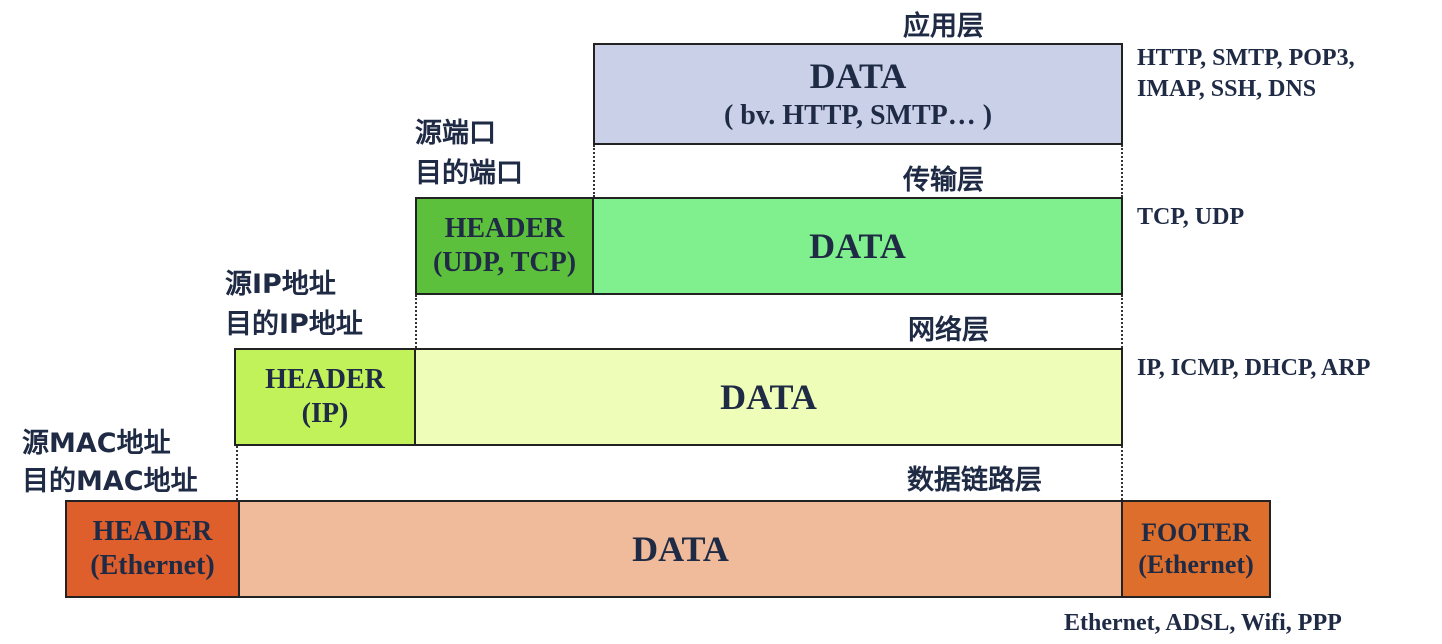 The image size is (1442, 644). I want to click on network-header-block: HEADER (IP), so click(325, 397).